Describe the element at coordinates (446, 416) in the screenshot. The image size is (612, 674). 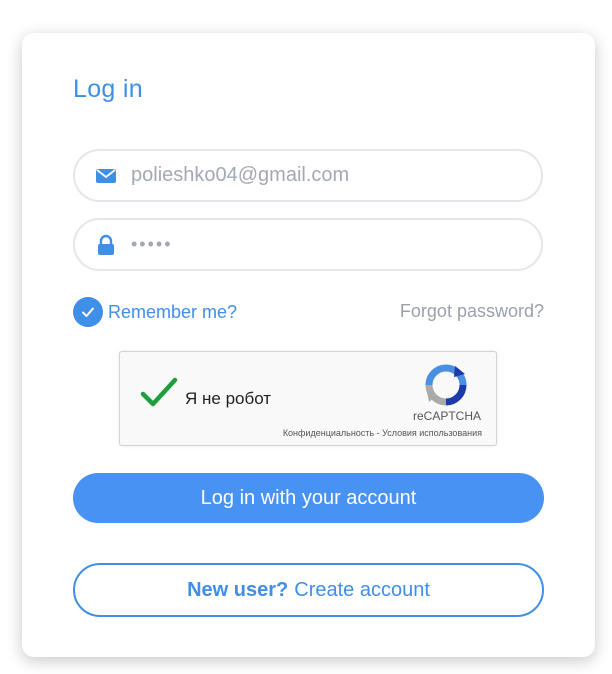
I see `recaptcha-brand: reCAPTCHA` at that location.